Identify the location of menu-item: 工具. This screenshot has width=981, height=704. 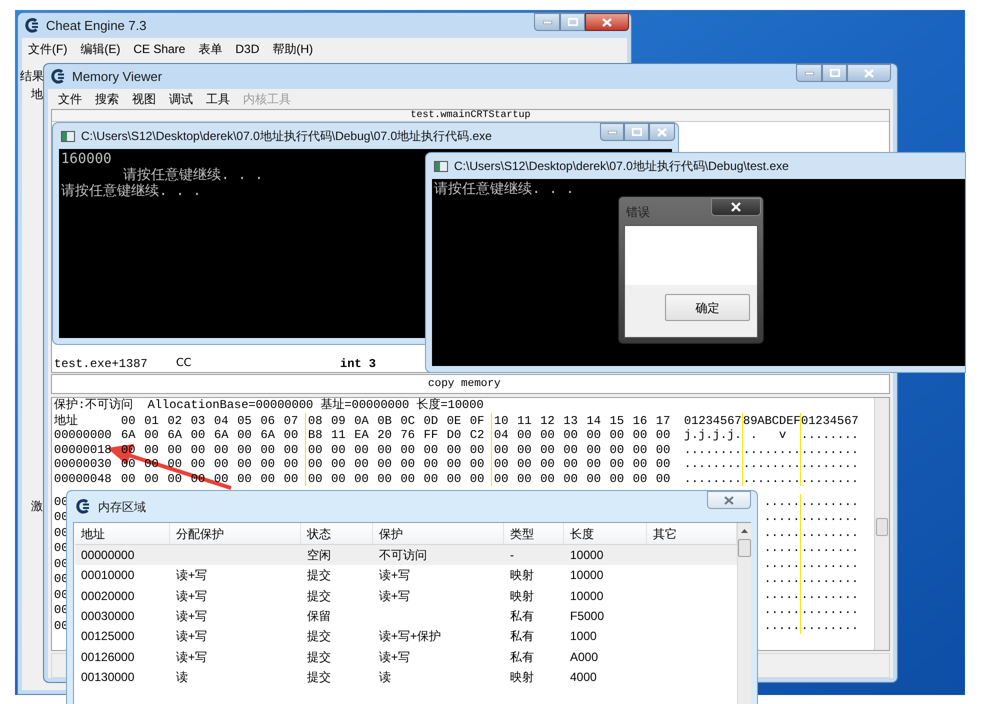
(218, 99).